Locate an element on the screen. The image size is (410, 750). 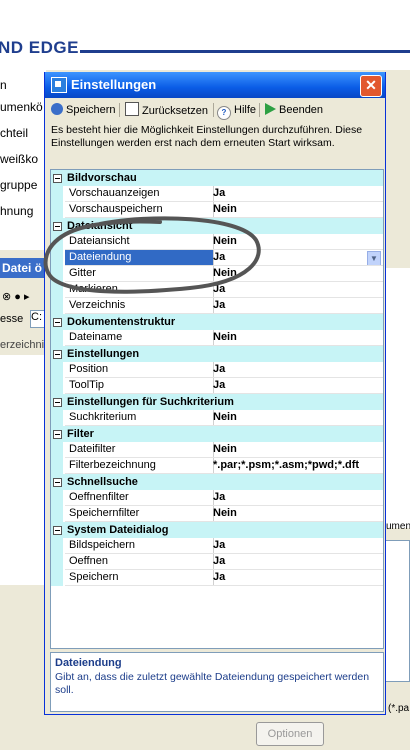
background-optionen-button: Optionen is located at coordinates (290, 734).